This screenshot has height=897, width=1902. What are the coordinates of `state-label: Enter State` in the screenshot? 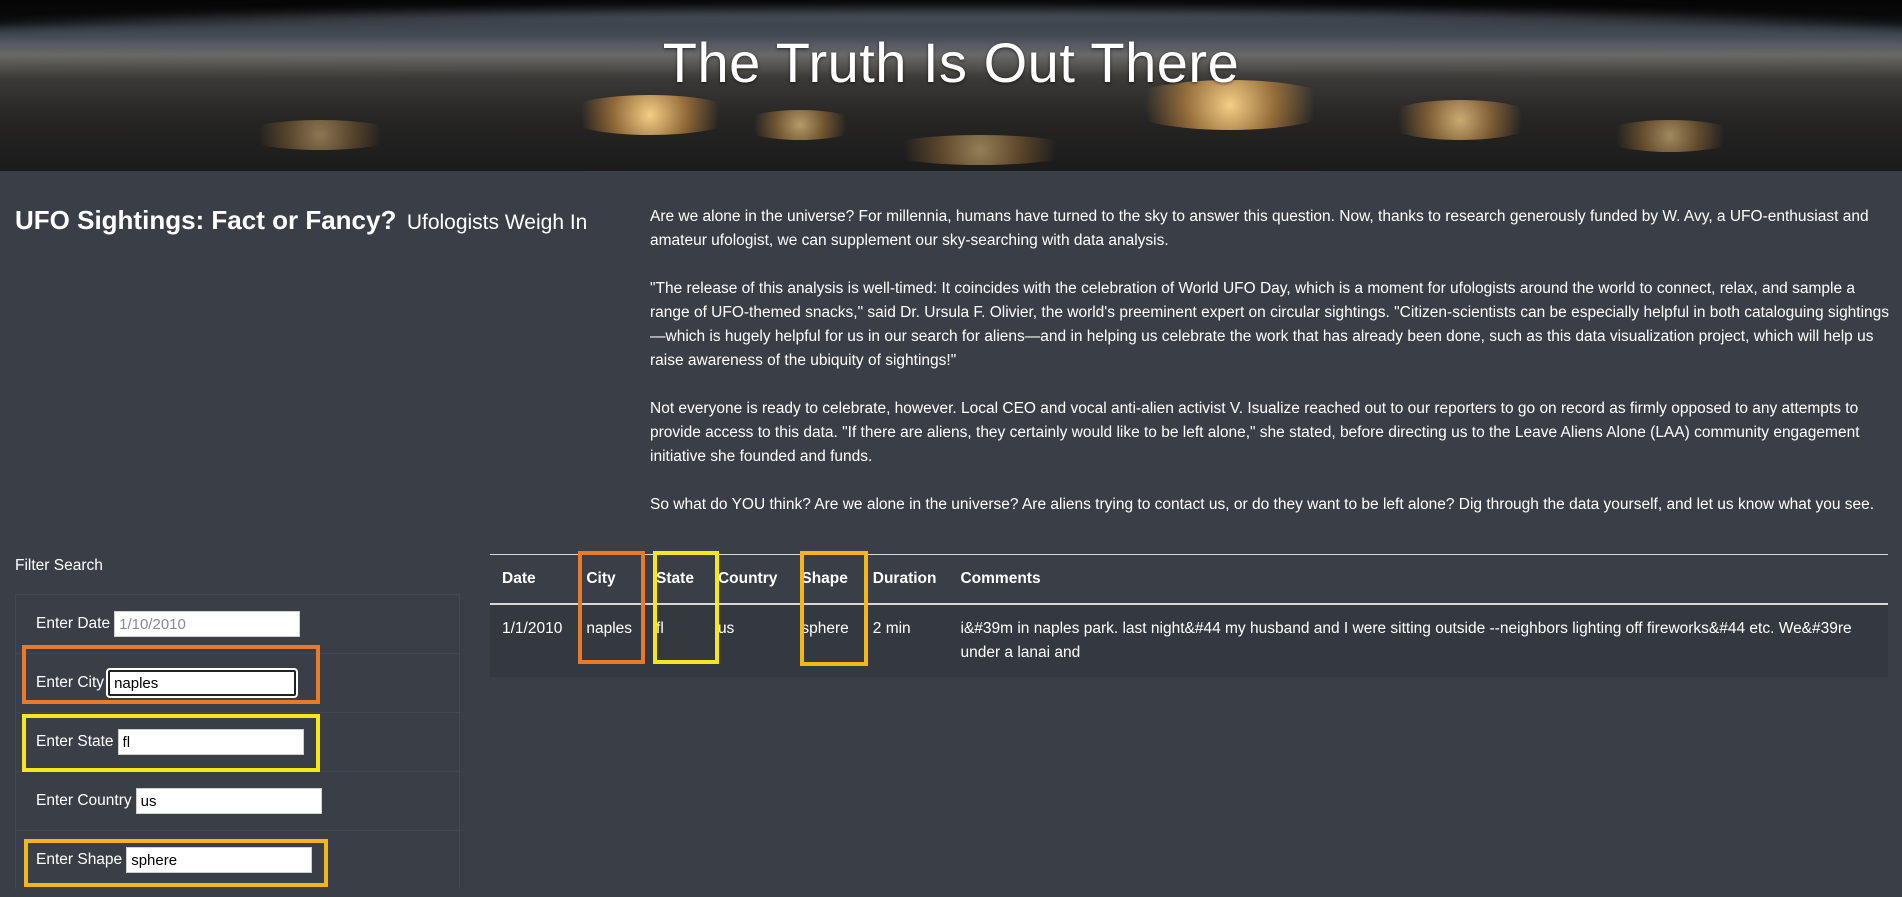 It's located at (75, 741).